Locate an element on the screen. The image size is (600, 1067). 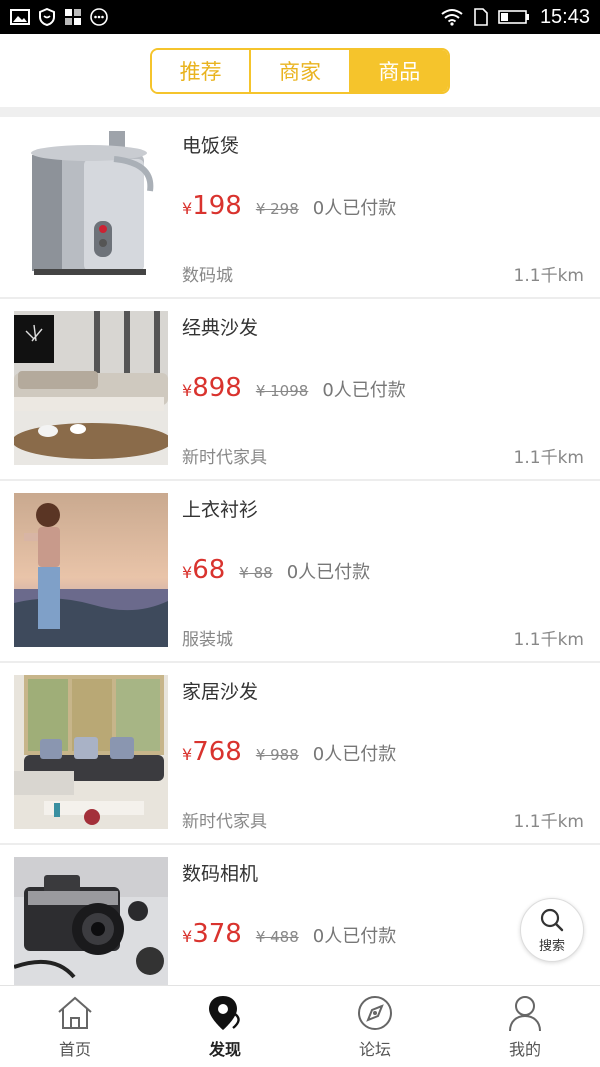
location-pin-icon is located at coordinates (224, 1012).